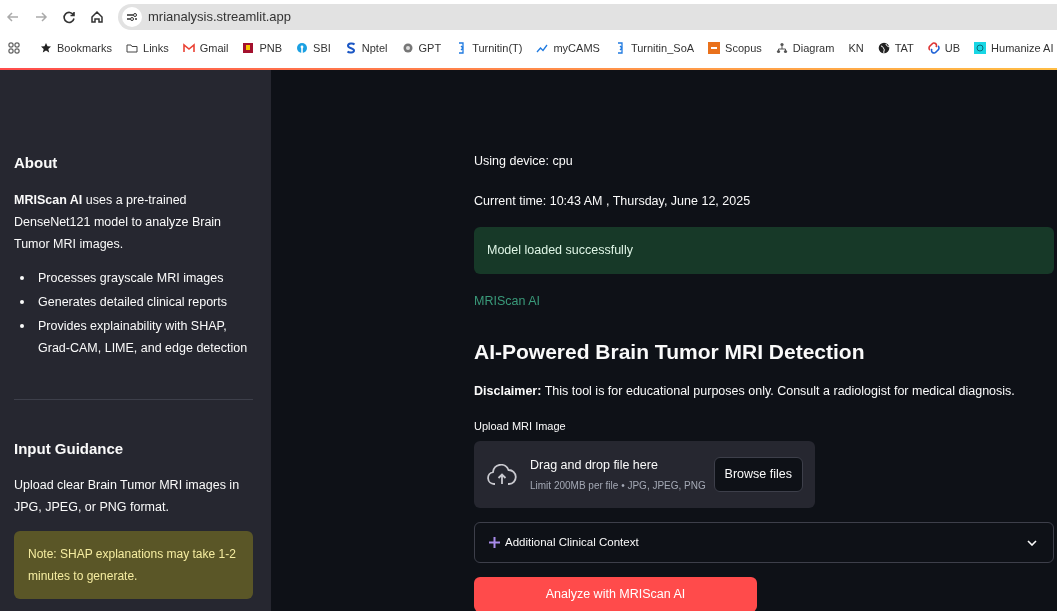 This screenshot has height=611, width=1057. Describe the element at coordinates (572, 542) in the screenshot. I see `expander-label: Additional Clinical Context` at that location.